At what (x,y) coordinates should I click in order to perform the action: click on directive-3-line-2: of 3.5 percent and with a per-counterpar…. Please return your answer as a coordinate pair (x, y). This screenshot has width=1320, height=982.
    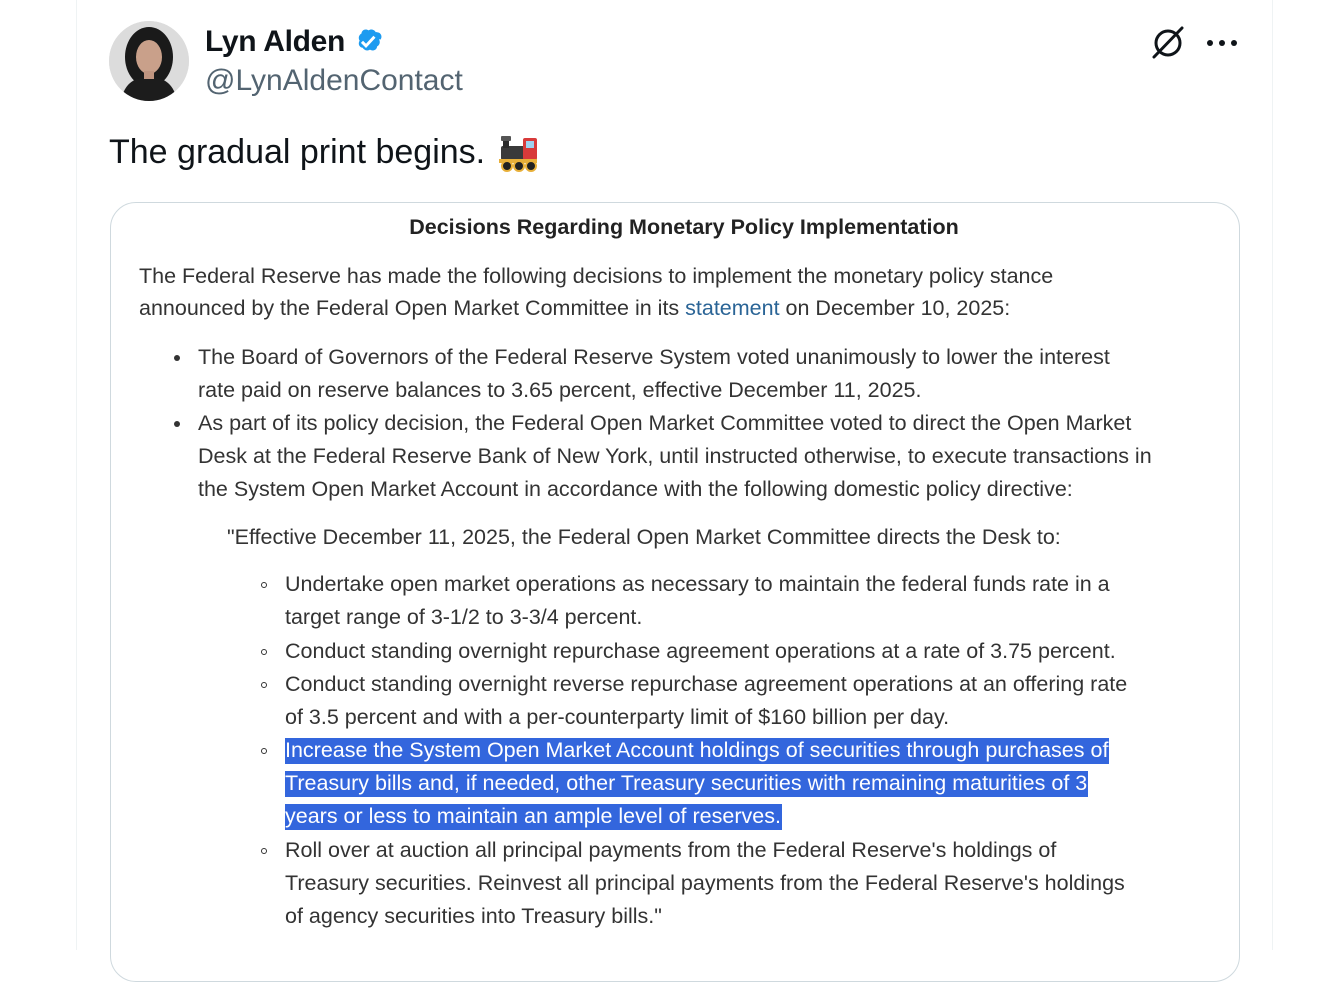
    Looking at the image, I should click on (617, 717).